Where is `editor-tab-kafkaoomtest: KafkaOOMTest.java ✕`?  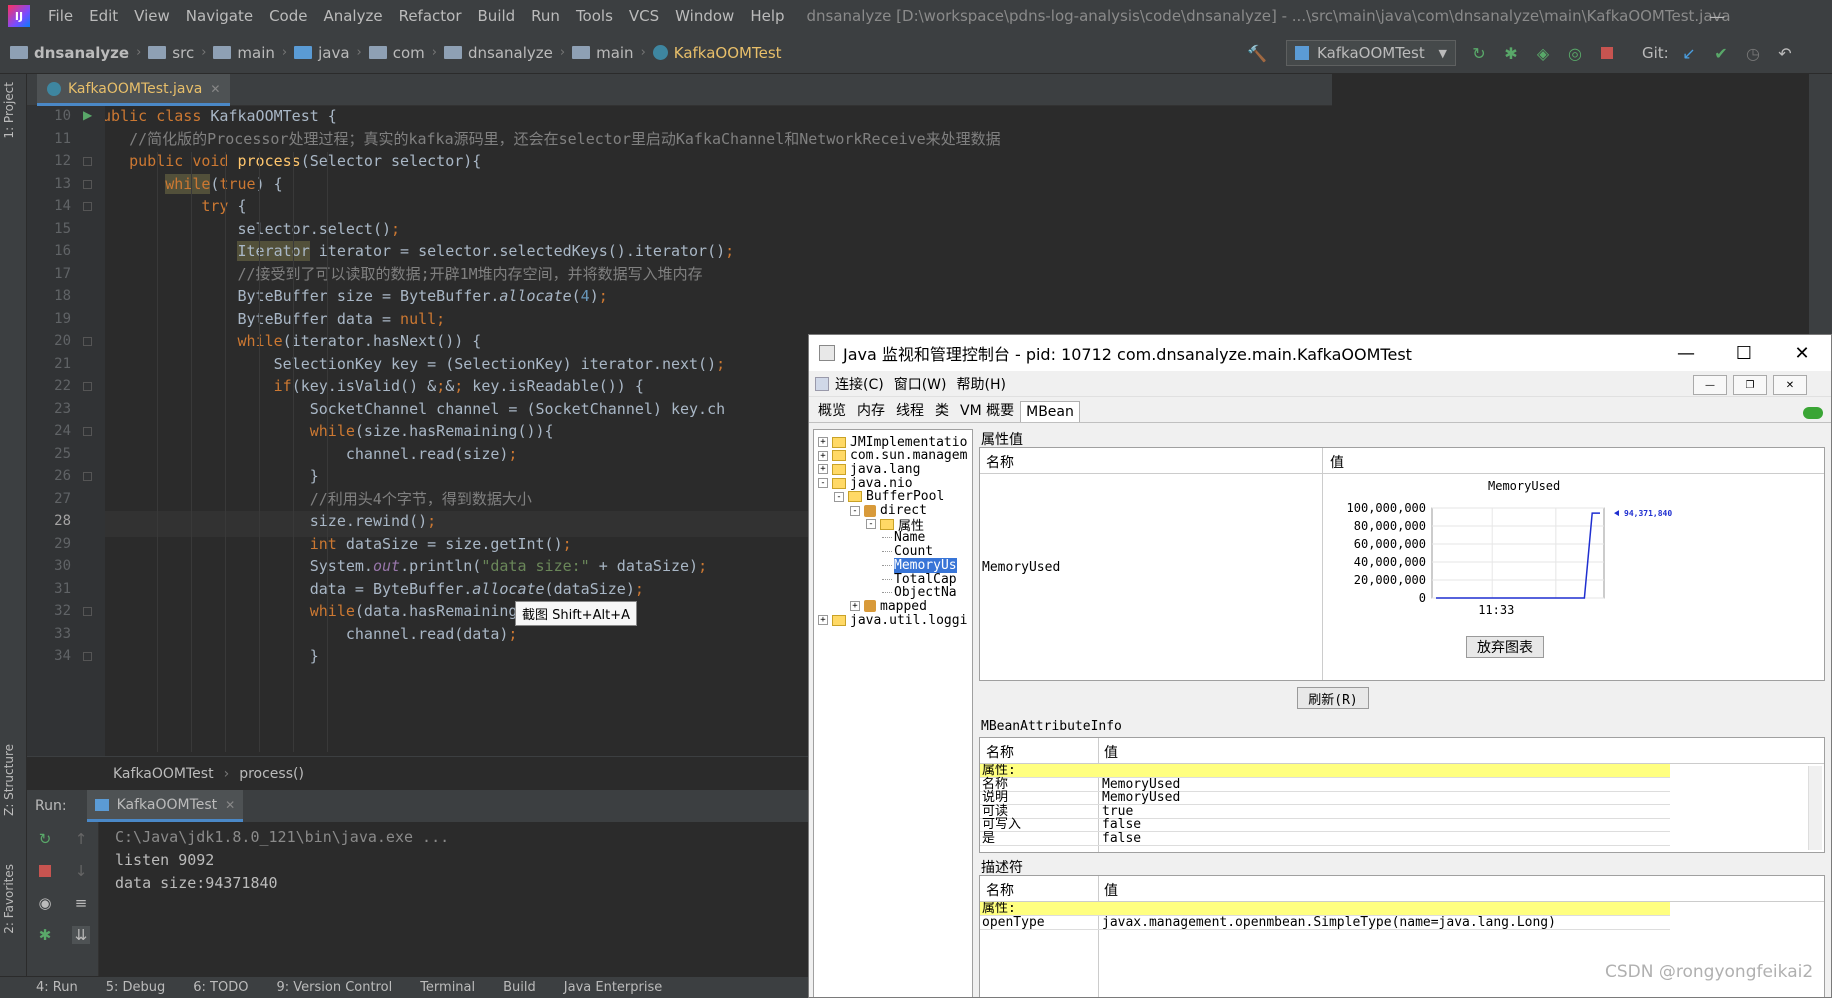
editor-tab-kafkaoomtest: KafkaOOMTest.java ✕ is located at coordinates (134, 90).